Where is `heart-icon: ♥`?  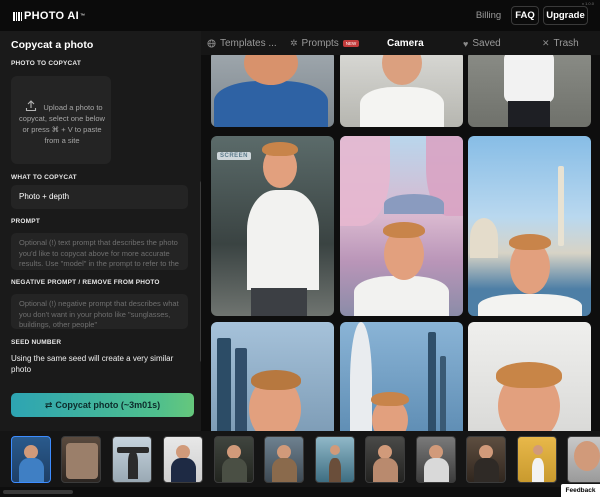 heart-icon: ♥ is located at coordinates (466, 43).